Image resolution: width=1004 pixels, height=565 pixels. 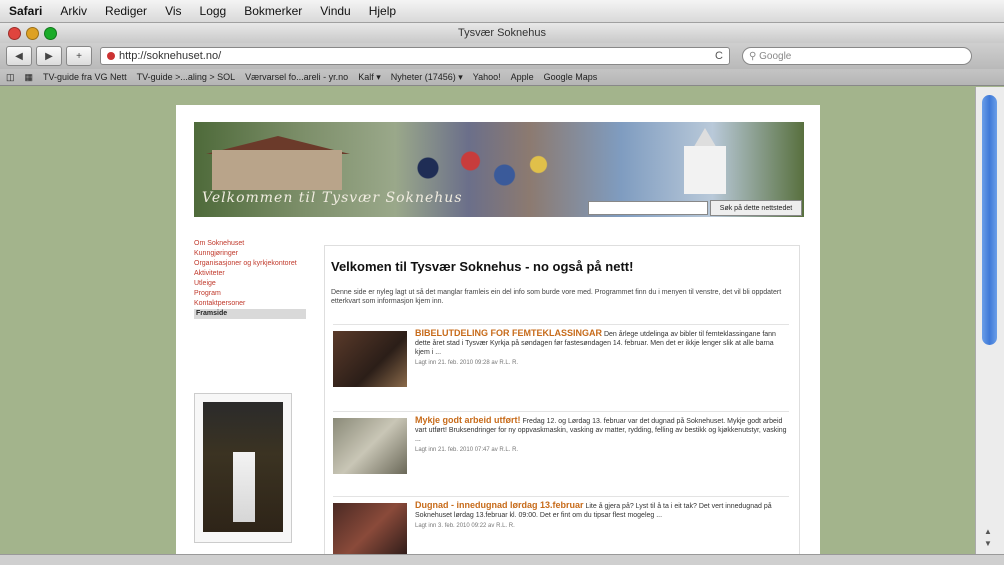 I want to click on menu-hjelp: Hjelp, so click(x=382, y=11).